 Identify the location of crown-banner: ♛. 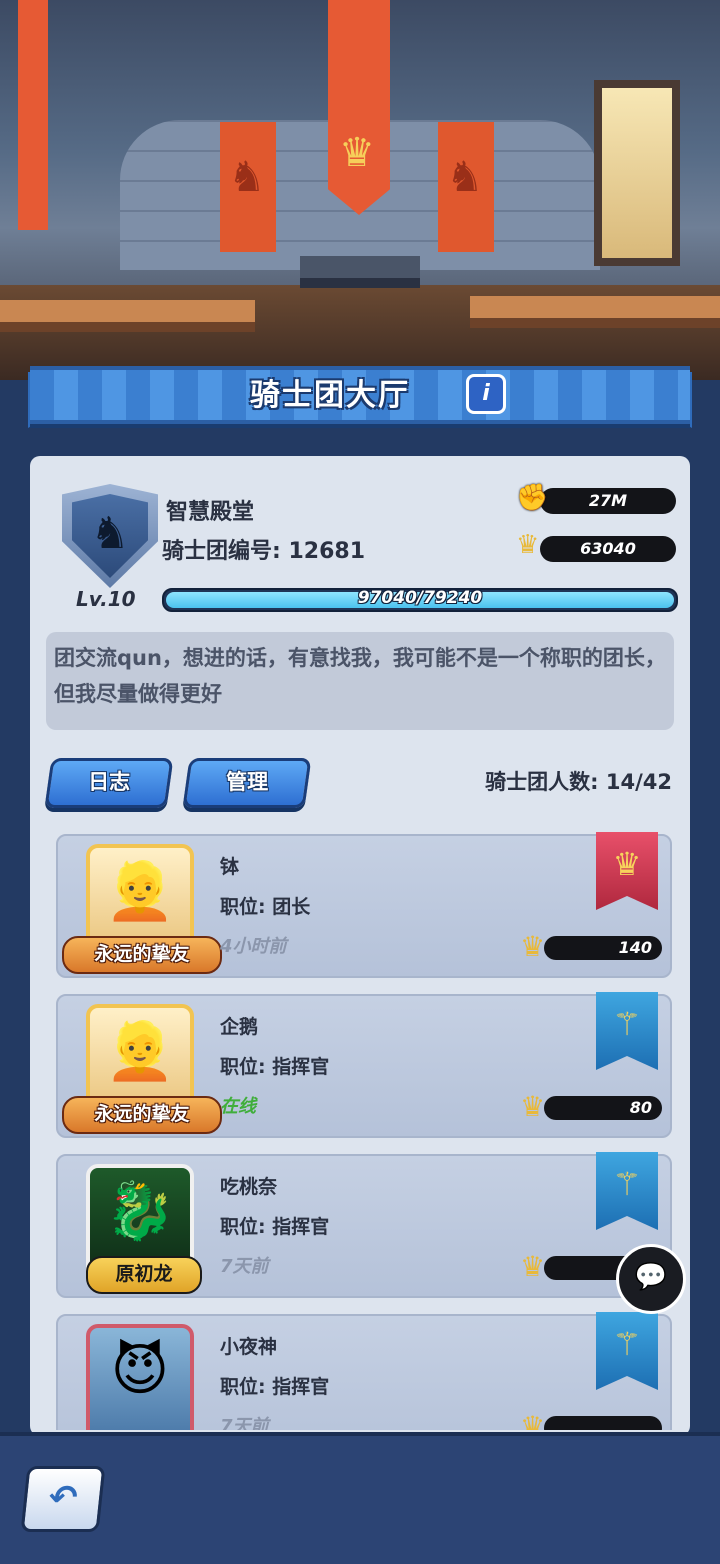
(359, 107).